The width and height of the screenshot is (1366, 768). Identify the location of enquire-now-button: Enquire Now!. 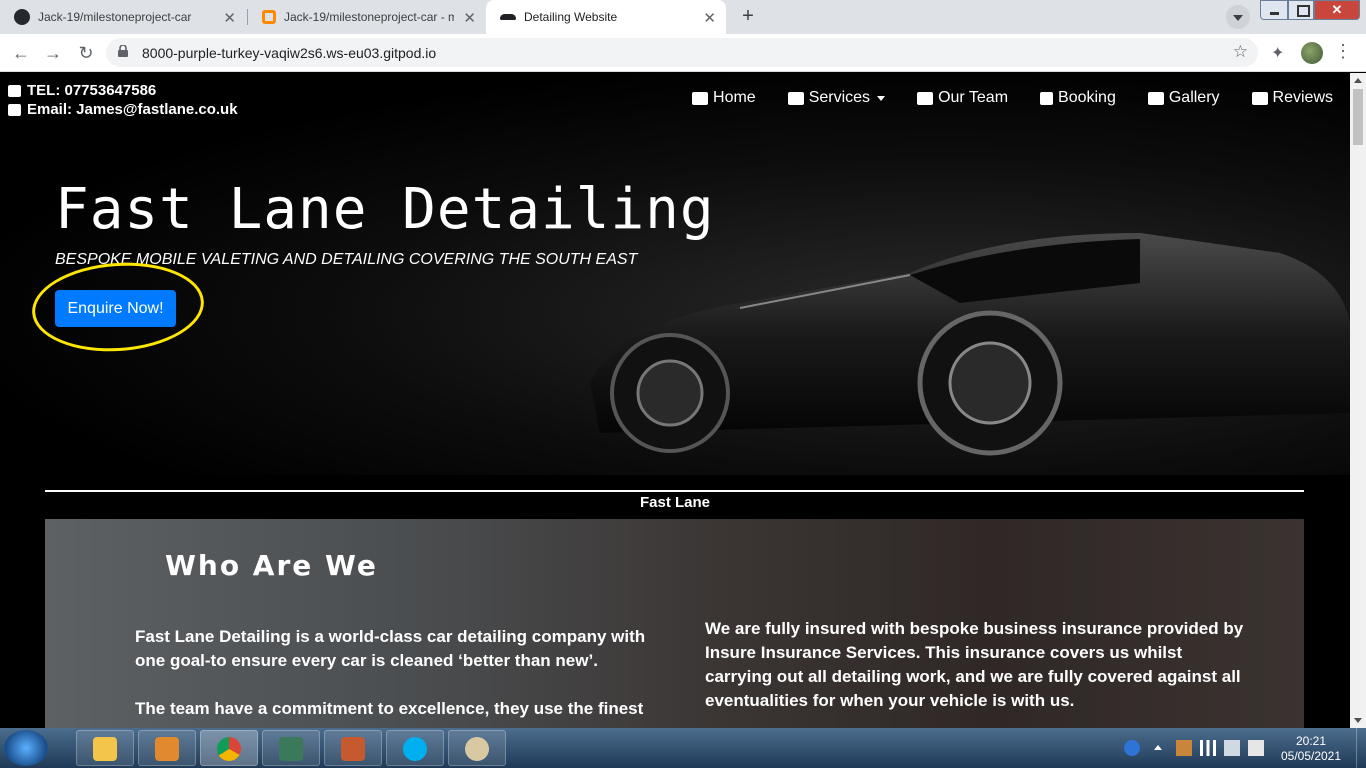
(115, 308).